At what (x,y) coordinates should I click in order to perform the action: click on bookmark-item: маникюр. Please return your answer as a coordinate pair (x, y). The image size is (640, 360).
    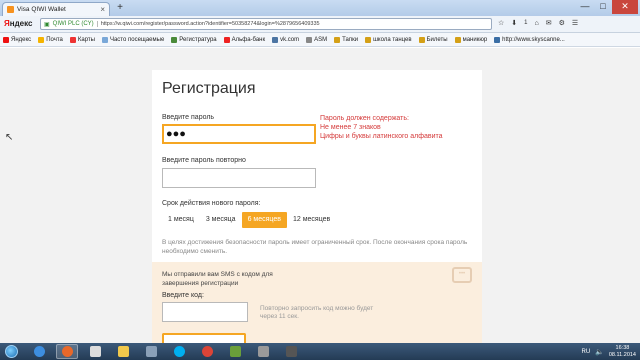
    Looking at the image, I should click on (471, 39).